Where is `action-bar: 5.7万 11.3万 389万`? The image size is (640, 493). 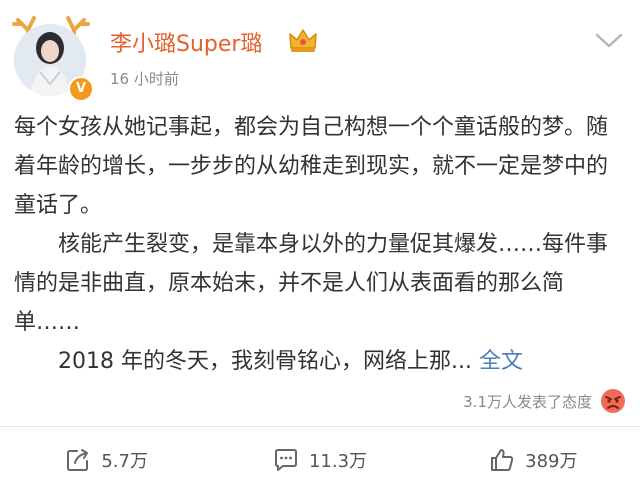
action-bar: 5.7万 11.3万 389万 is located at coordinates (320, 460).